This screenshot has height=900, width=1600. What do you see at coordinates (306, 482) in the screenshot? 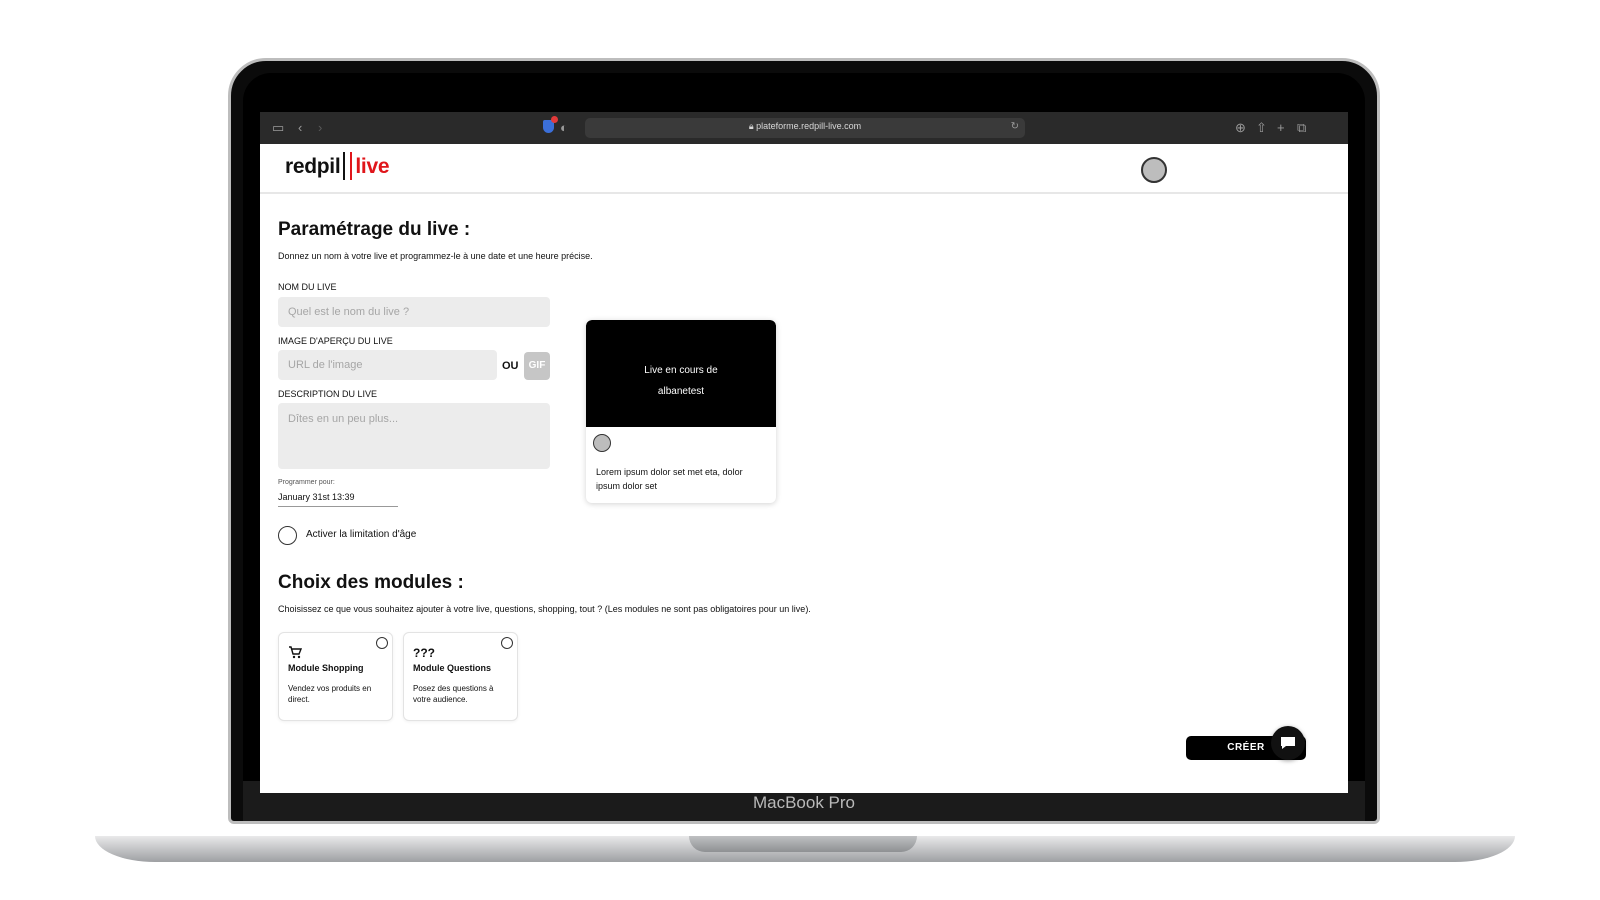
I see `schedule-label: Programmer pour:` at bounding box center [306, 482].